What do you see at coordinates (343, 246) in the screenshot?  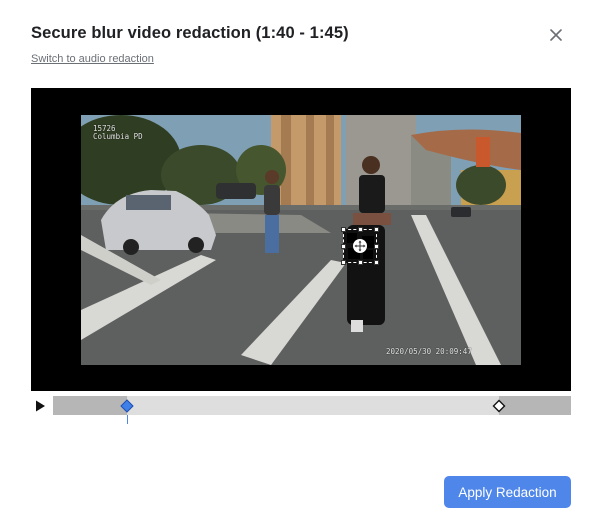 I see `resize-handle-left` at bounding box center [343, 246].